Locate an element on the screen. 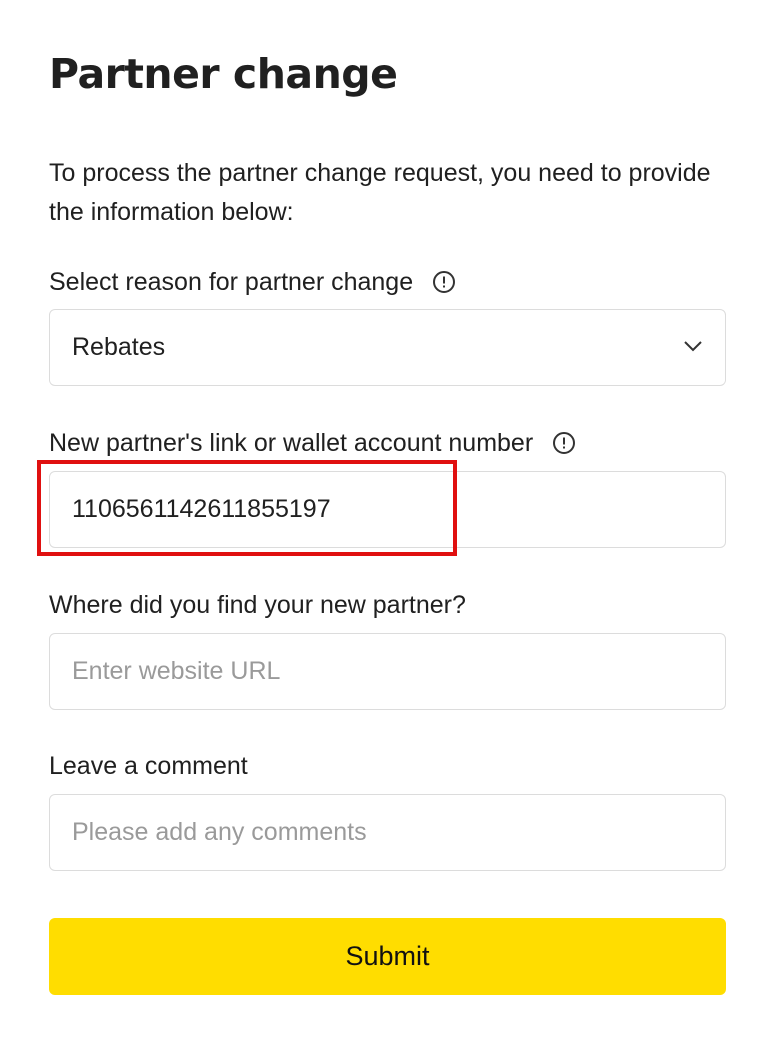 The image size is (758, 1052). submit-button: Submit is located at coordinates (387, 956).